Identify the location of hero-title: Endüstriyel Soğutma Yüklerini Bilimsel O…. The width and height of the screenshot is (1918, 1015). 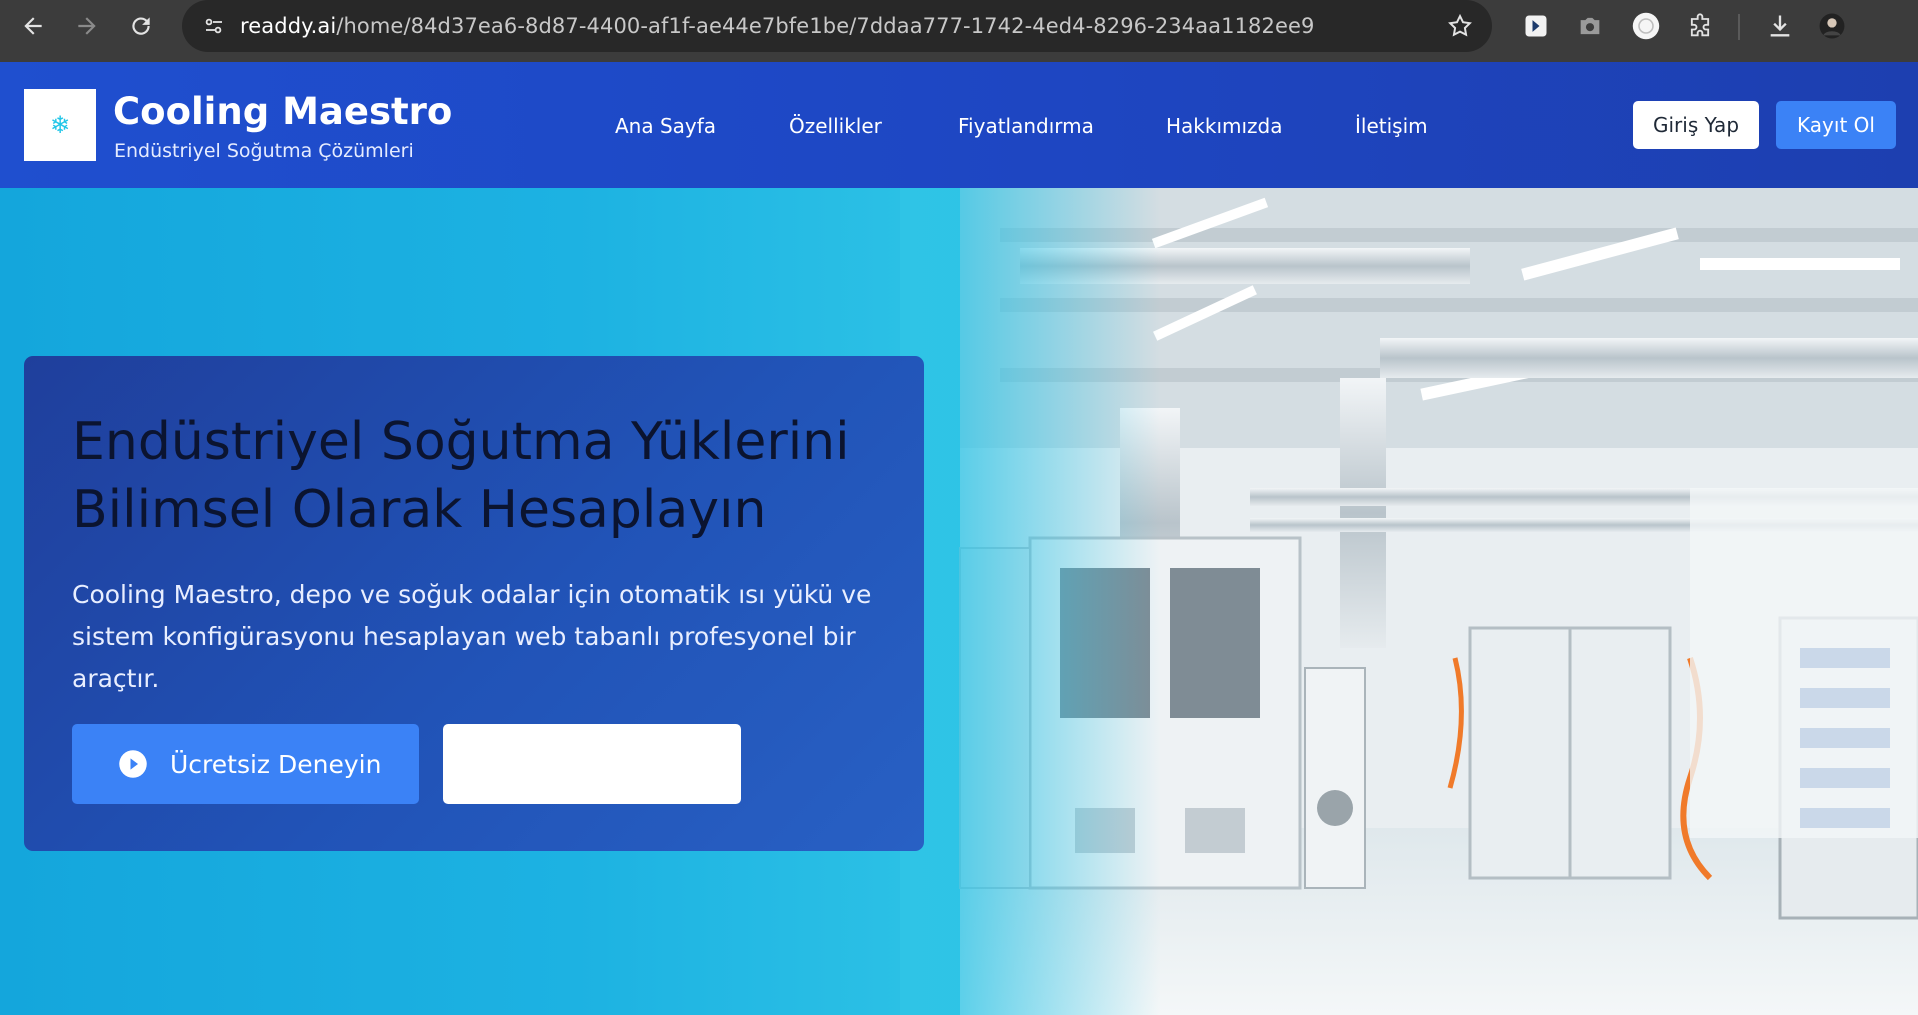
(482, 476).